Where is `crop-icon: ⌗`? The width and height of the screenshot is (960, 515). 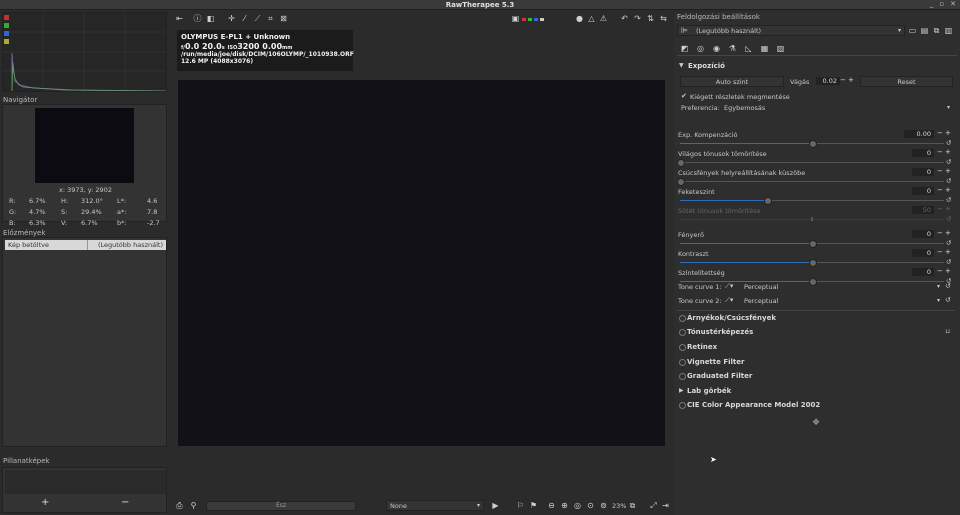
crop-icon: ⌗ is located at coordinates (270, 18).